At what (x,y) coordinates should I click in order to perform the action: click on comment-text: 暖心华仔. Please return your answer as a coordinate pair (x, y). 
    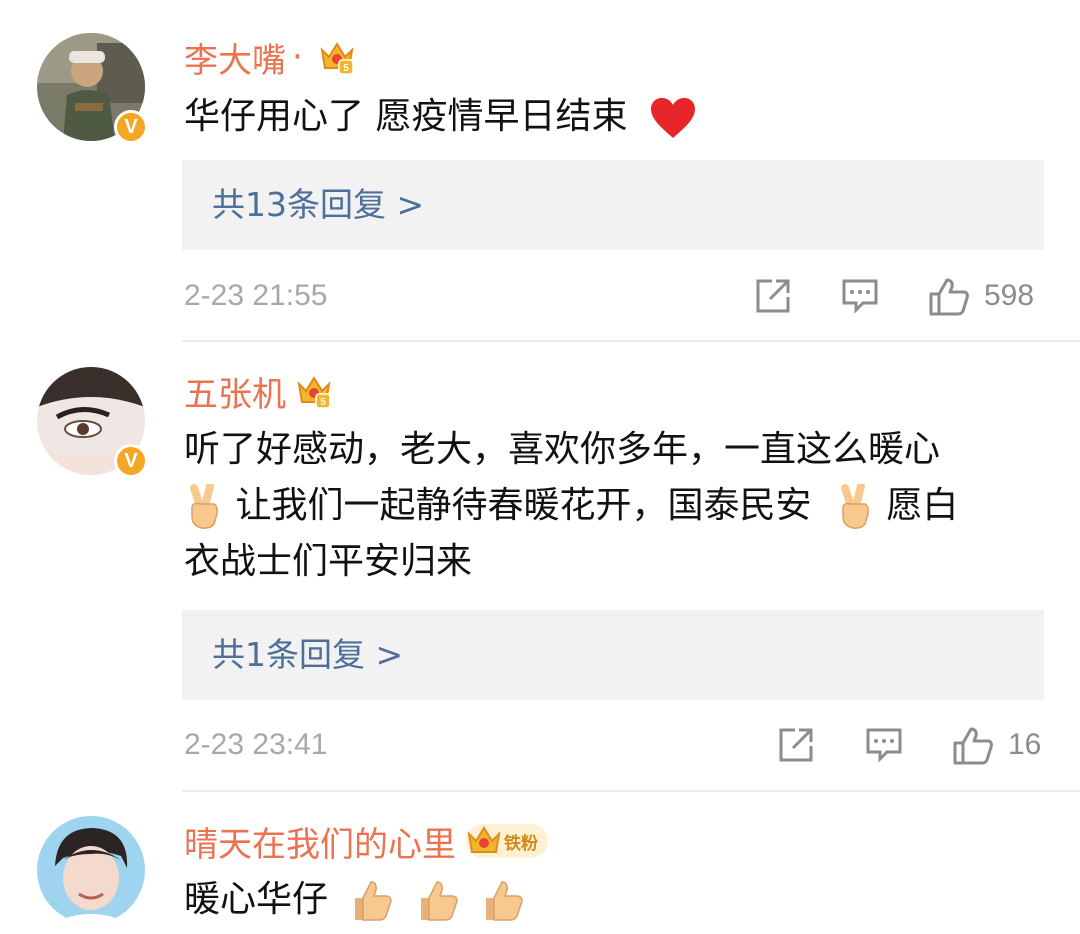
    Looking at the image, I should click on (609, 900).